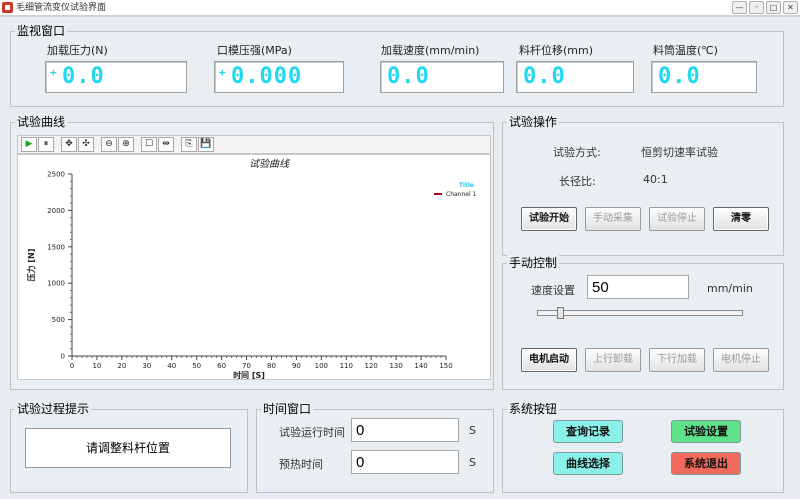 This screenshot has height=499, width=800. Describe the element at coordinates (29, 144) in the screenshot. I see `play-icon: ▶` at that location.